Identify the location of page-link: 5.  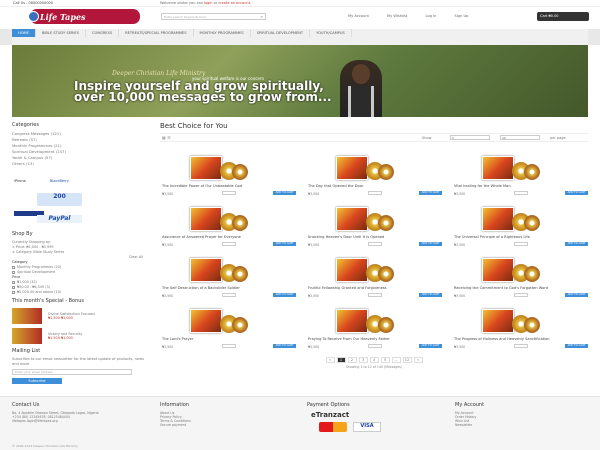
(385, 360).